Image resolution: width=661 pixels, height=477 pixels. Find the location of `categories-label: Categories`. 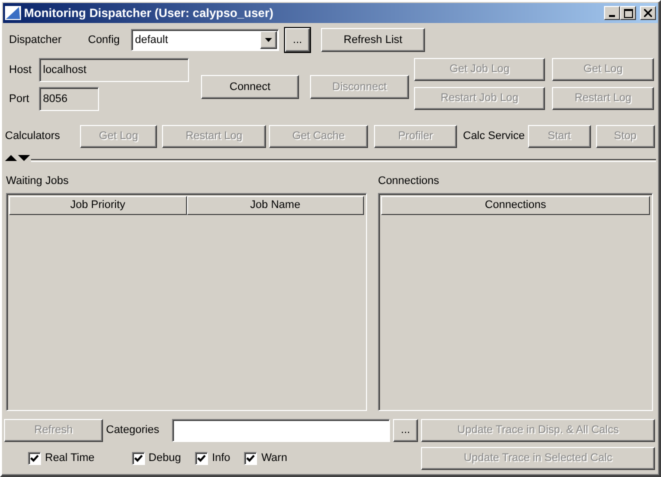

categories-label: Categories is located at coordinates (133, 430).